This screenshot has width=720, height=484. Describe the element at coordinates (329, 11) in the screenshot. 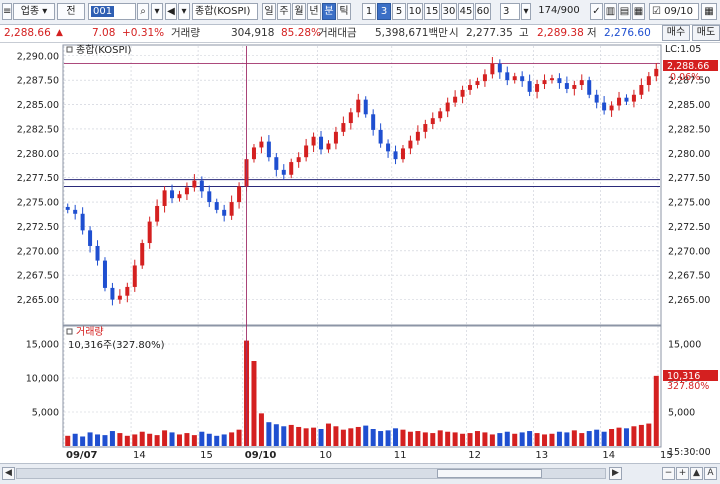

I see `period-minute: 분` at that location.